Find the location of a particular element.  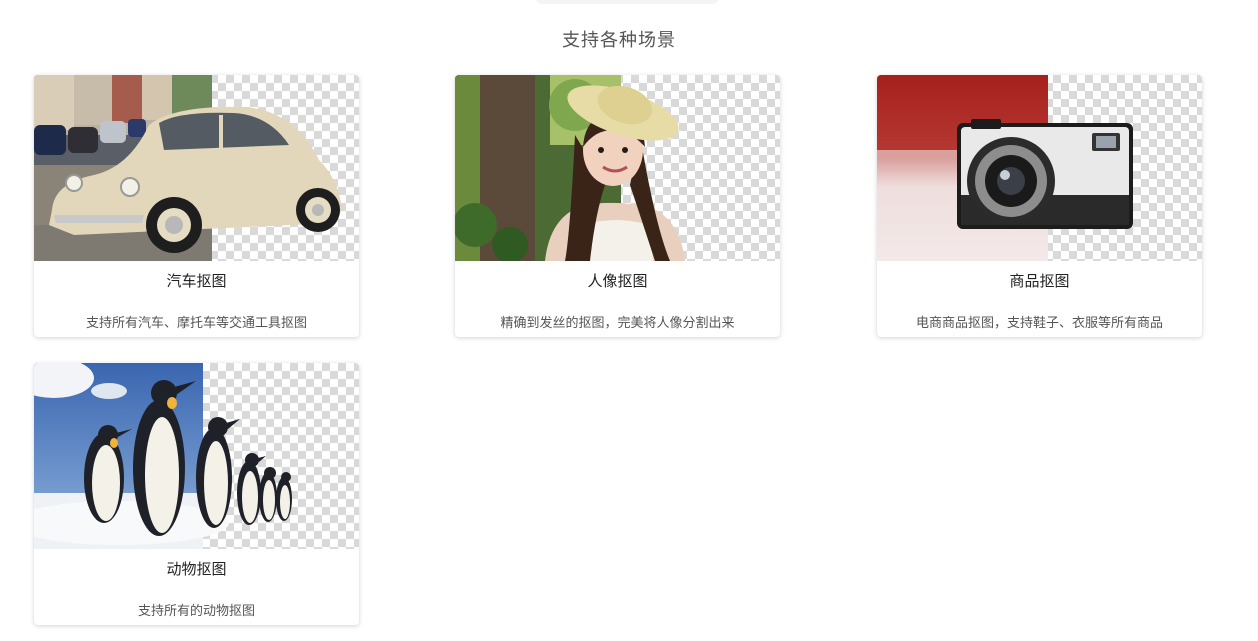

scene-card-title: 动物抠图 is located at coordinates (196, 569).